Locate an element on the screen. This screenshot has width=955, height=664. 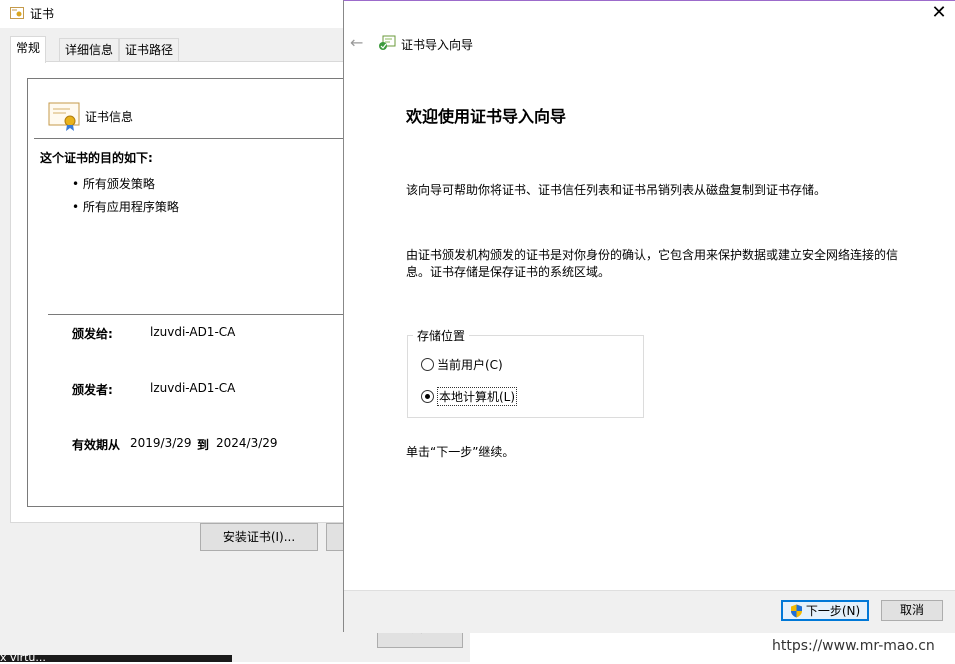
next-button-label: 下一步(N) is located at coordinates (833, 611).